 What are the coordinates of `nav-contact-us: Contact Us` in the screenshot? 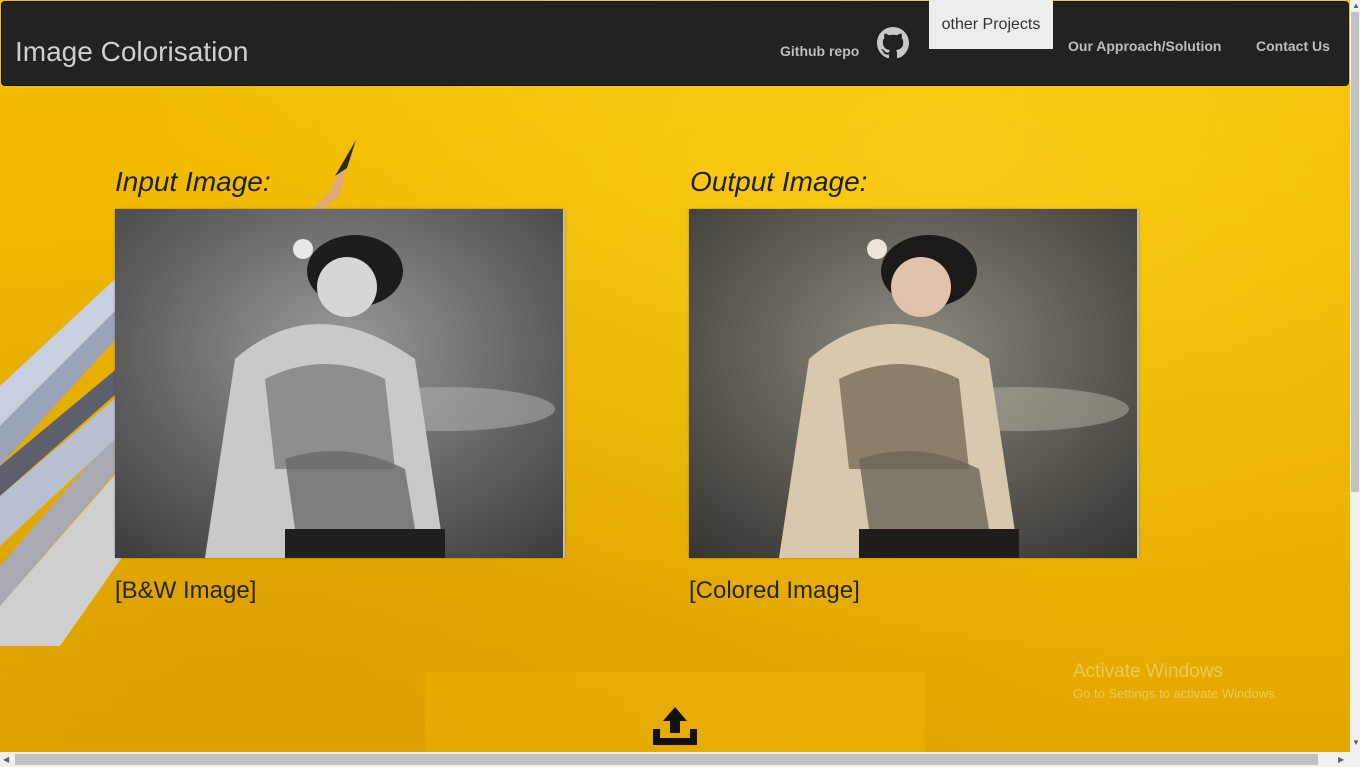 It's located at (1293, 46).